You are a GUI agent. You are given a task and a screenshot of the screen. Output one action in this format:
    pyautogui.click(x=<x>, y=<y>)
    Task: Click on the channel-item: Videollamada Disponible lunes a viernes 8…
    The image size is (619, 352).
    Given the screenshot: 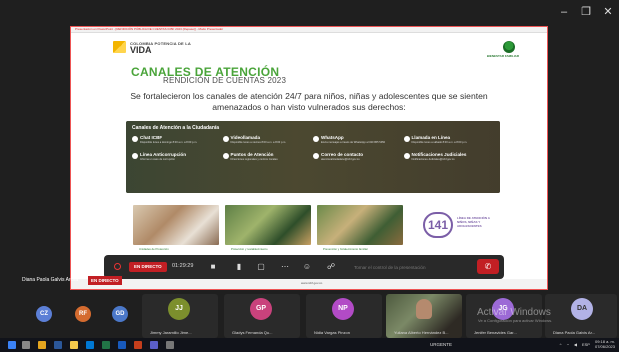 What is the action you would take?
    pyautogui.click(x=268, y=139)
    